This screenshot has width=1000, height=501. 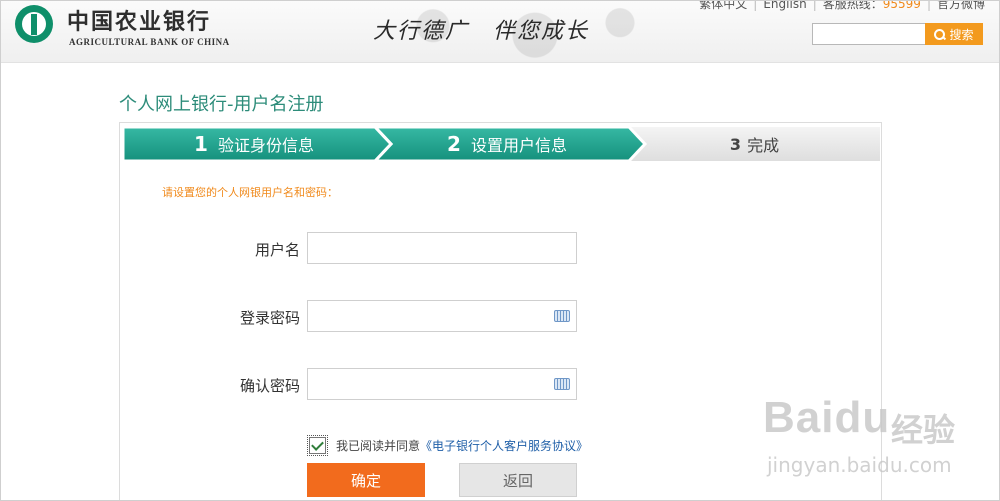 What do you see at coordinates (269, 318) in the screenshot?
I see `password-label: 登录密码` at bounding box center [269, 318].